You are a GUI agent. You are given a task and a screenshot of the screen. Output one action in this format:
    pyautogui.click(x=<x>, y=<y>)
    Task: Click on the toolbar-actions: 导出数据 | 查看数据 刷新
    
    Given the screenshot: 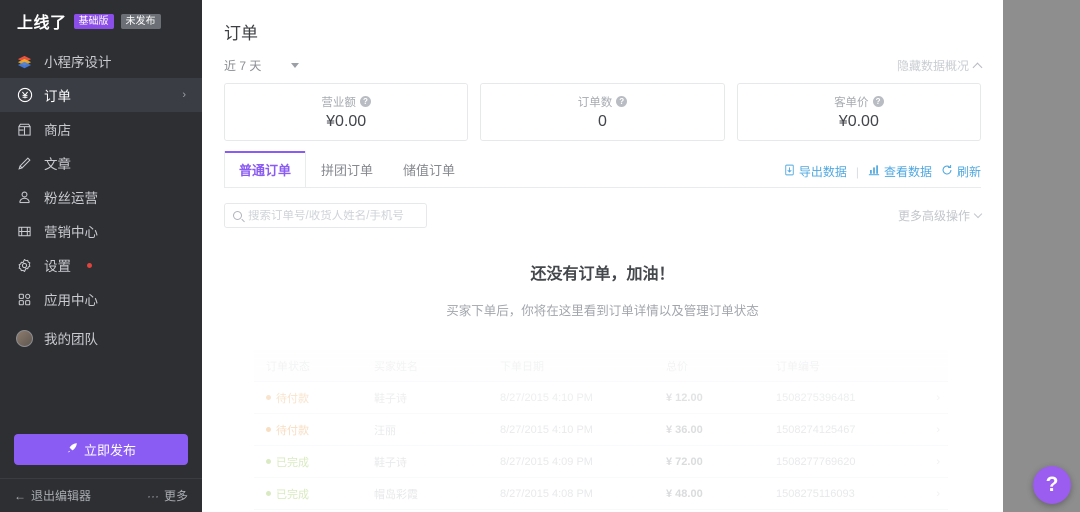 What is the action you would take?
    pyautogui.click(x=882, y=175)
    